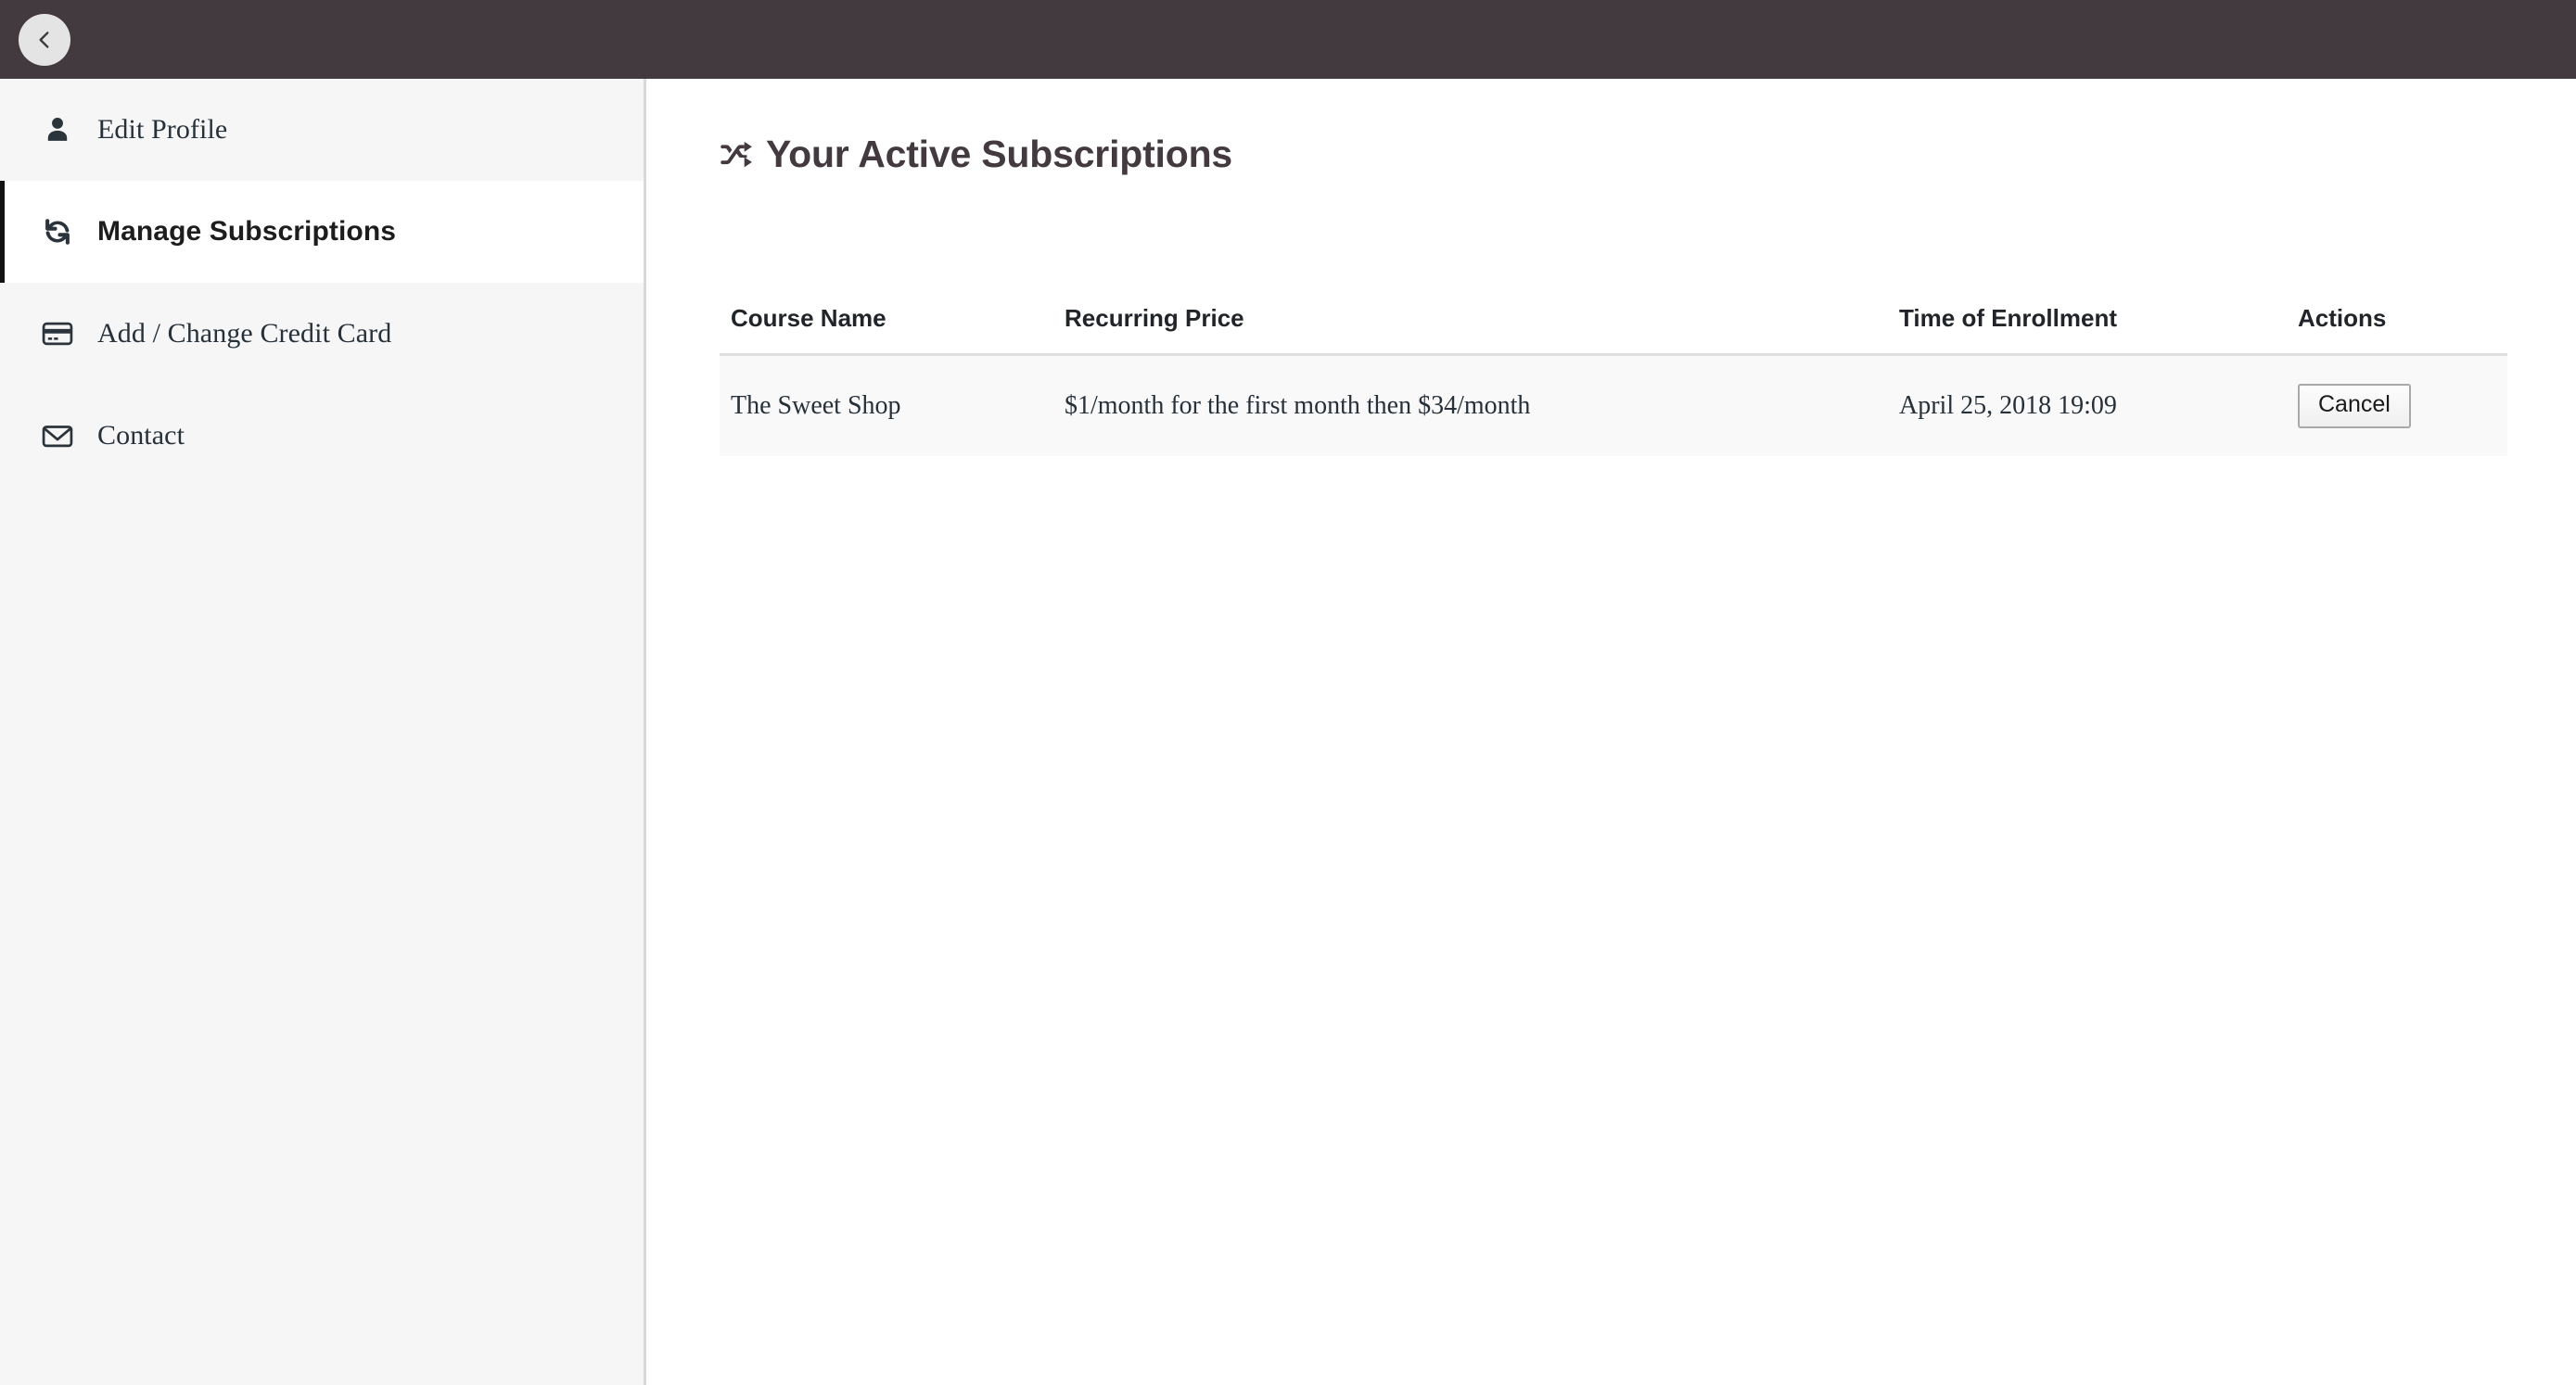 The height and width of the screenshot is (1385, 2576). Describe the element at coordinates (322, 130) in the screenshot. I see `sidebar-item-edit-profile: Edit Profile` at that location.